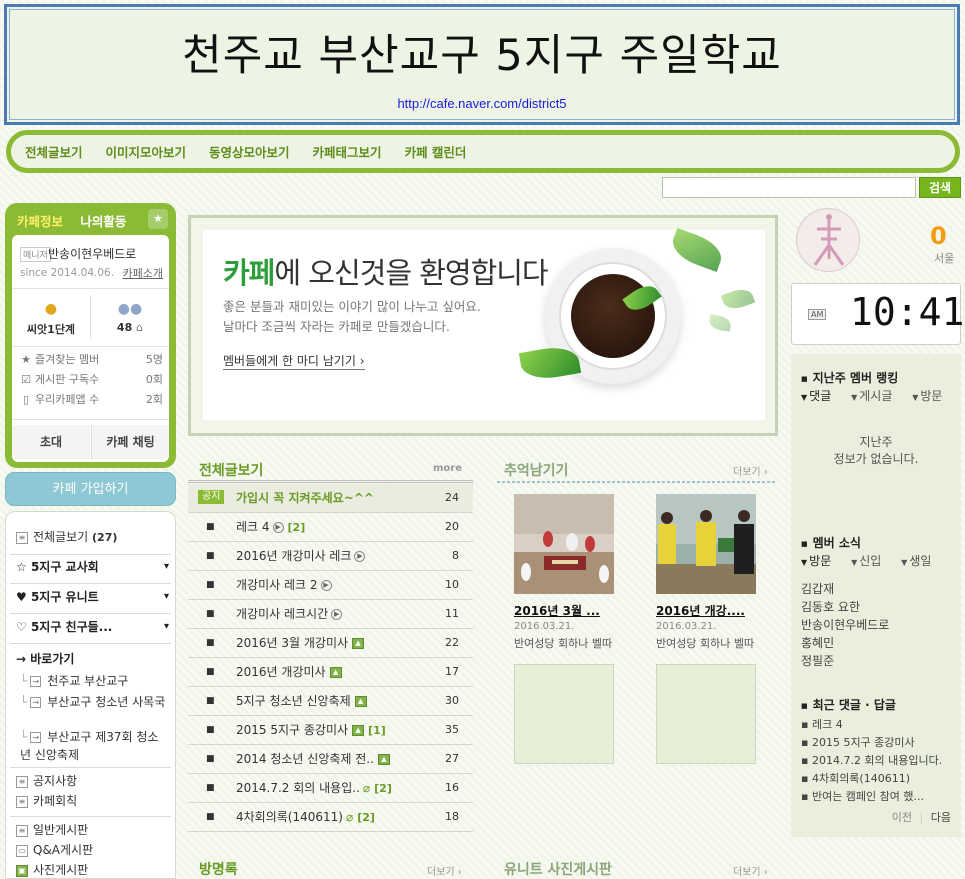  Describe the element at coordinates (820, 561) in the screenshot. I see `news-tab-visits: ▼ 방문` at that location.